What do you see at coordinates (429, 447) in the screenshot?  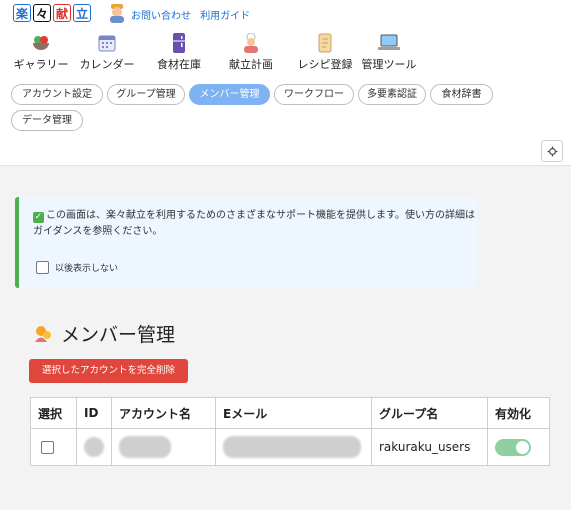 I see `group-cell: rakuraku_users` at bounding box center [429, 447].